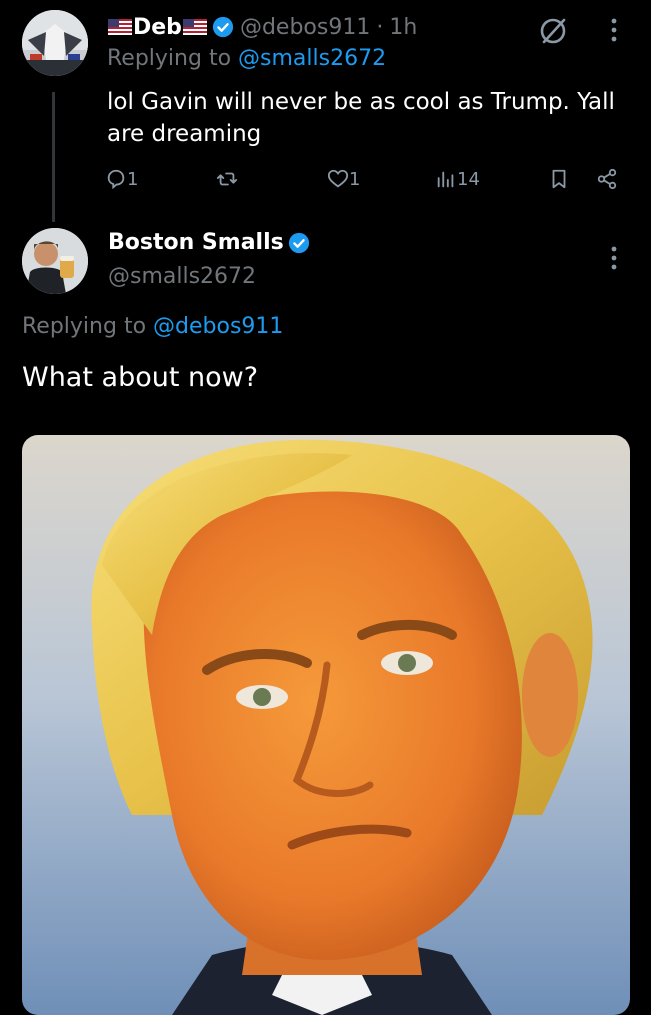 This screenshot has width=651, height=1015. Describe the element at coordinates (218, 326) in the screenshot. I see `tweet2-replying-to-link: @debos911` at that location.